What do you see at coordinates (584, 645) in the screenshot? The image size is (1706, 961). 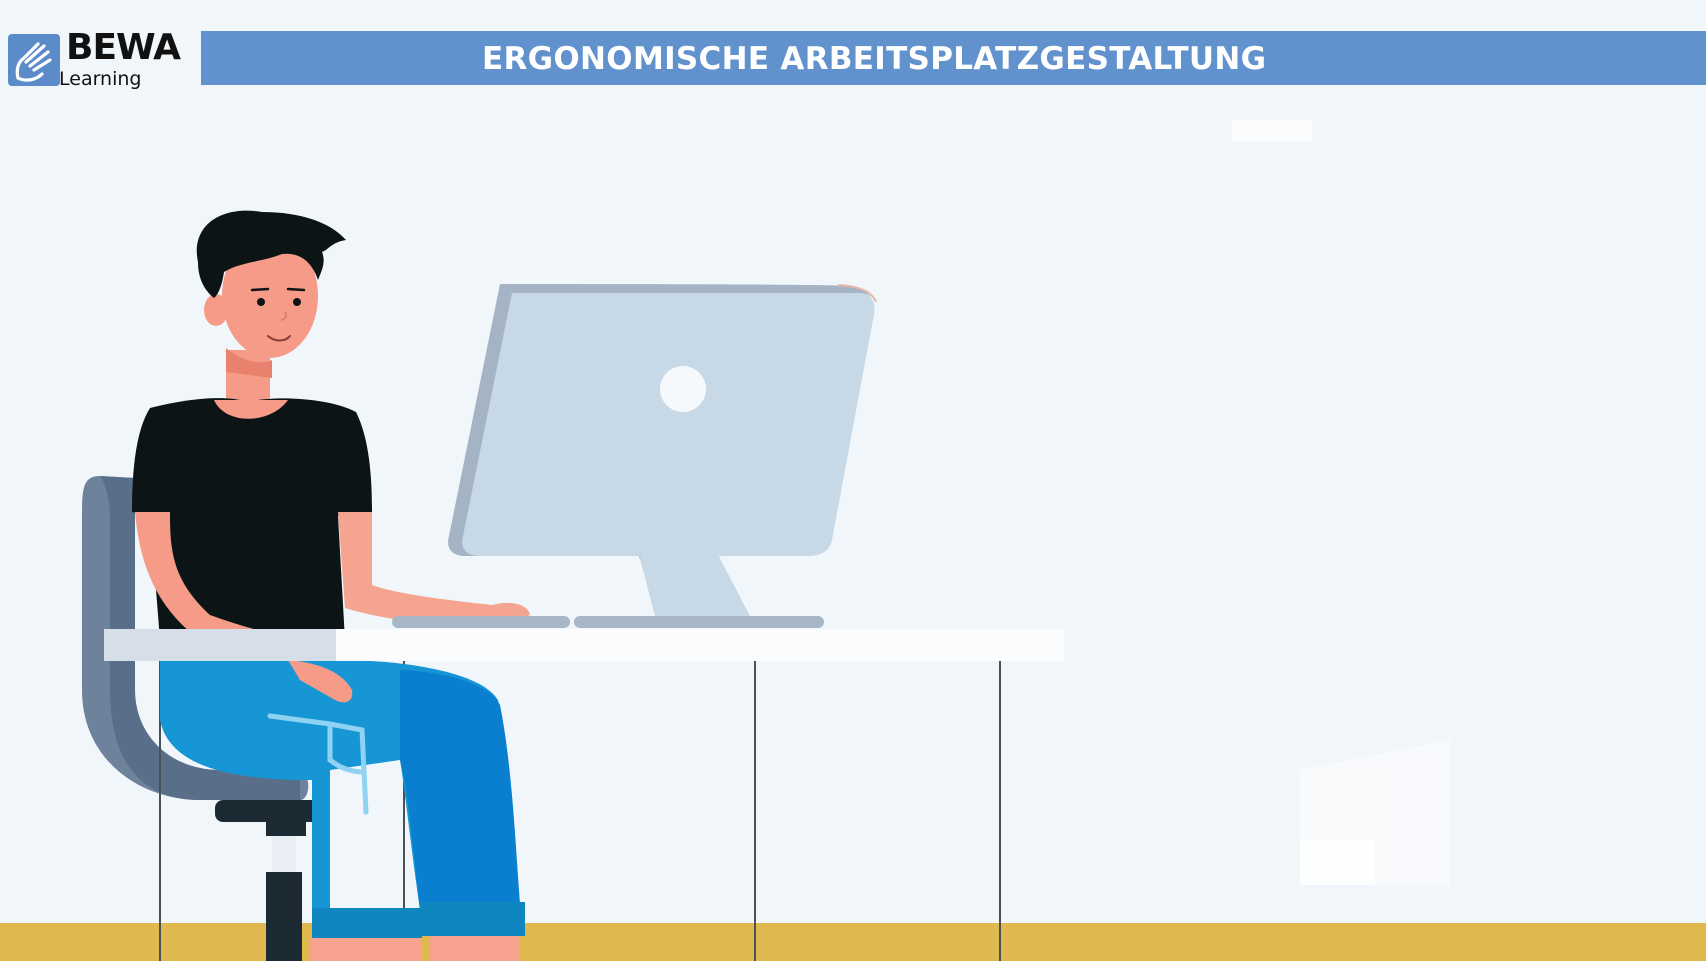 I see `desk-illustration` at bounding box center [584, 645].